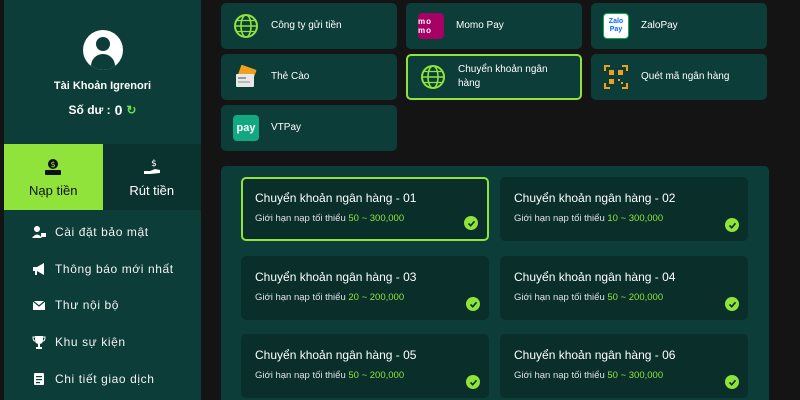  I want to click on channel-range: 20 ~ 200,000, so click(376, 297).